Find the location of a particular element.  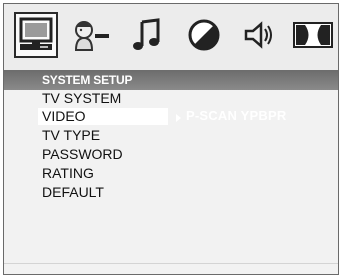

dolby-icon is located at coordinates (313, 35).